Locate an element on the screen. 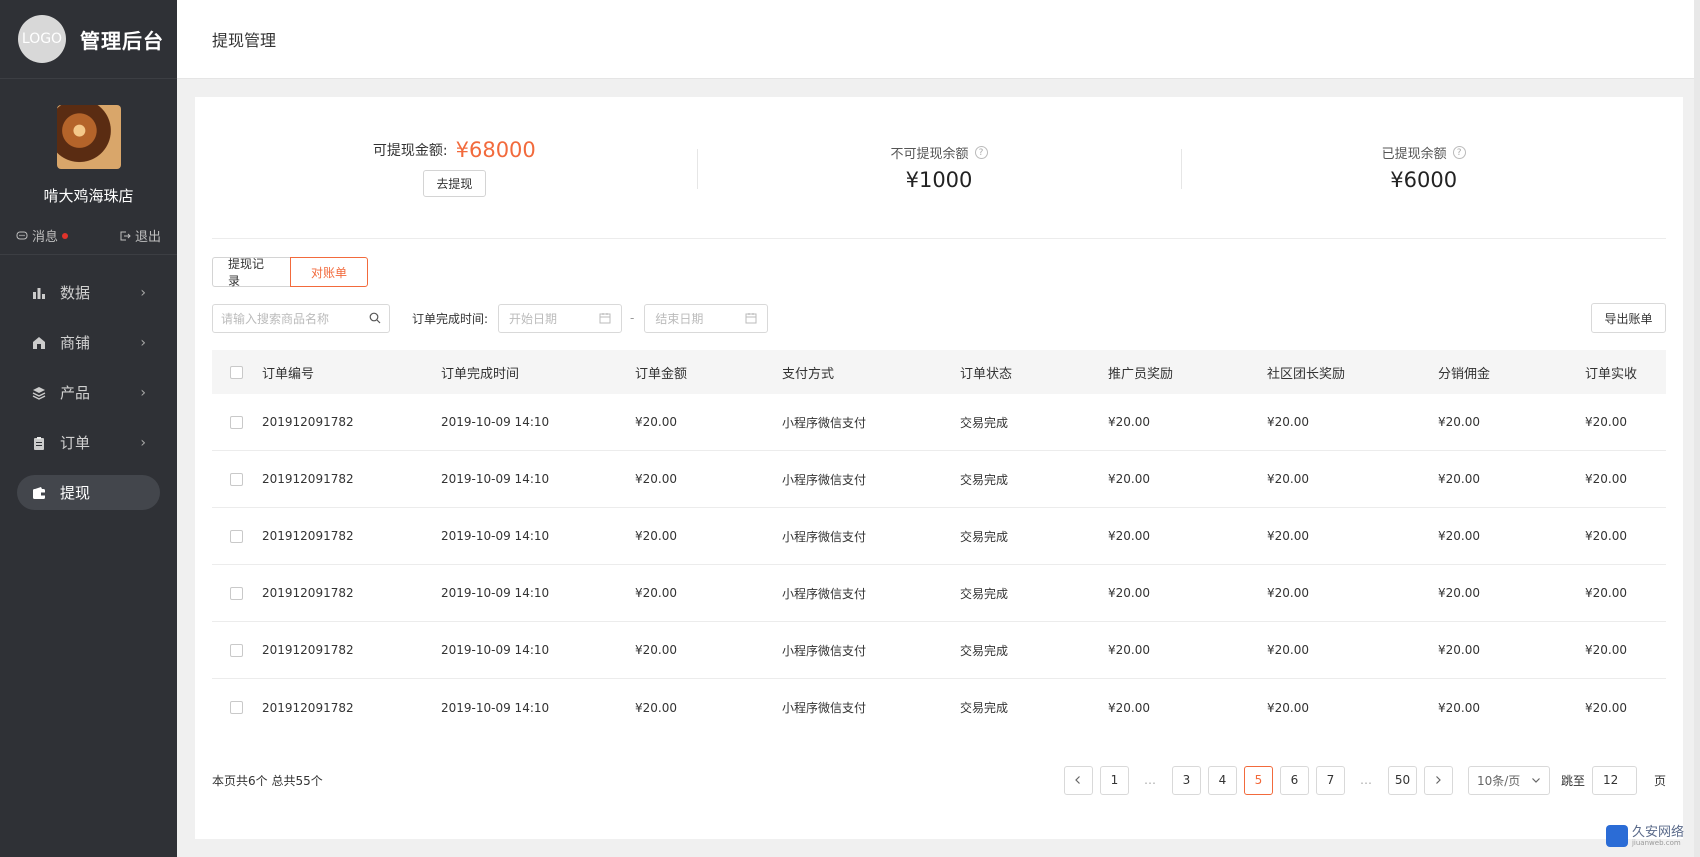 The height and width of the screenshot is (857, 1700). pagination: 1 … 3 4 5 6 7 … 50 10条/页 跳至 12 页 is located at coordinates (1364, 780).